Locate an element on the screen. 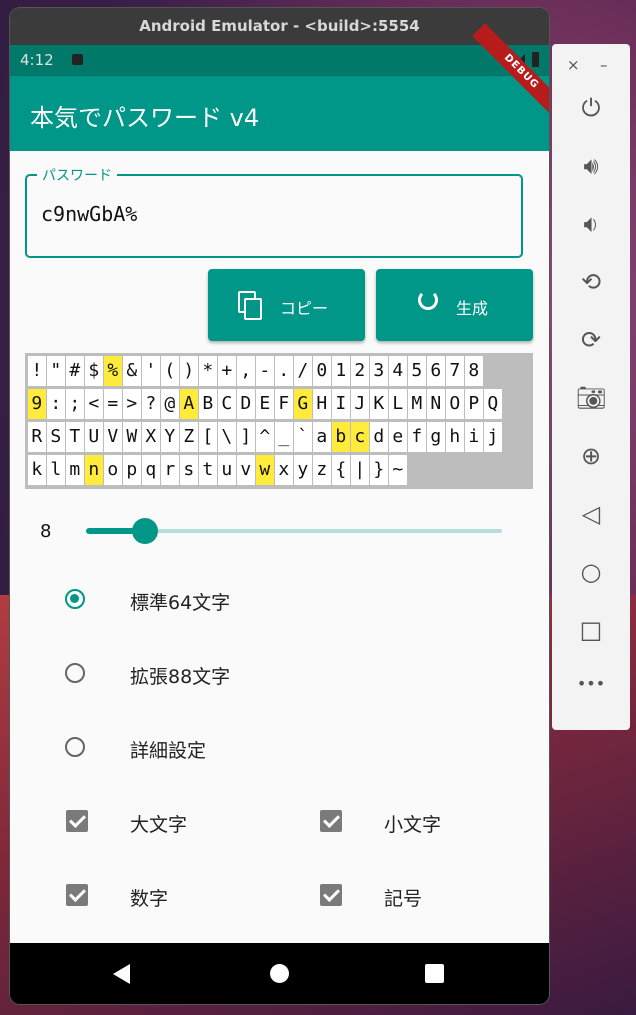 The image size is (636, 1015). copy-button: コピー is located at coordinates (286, 305).